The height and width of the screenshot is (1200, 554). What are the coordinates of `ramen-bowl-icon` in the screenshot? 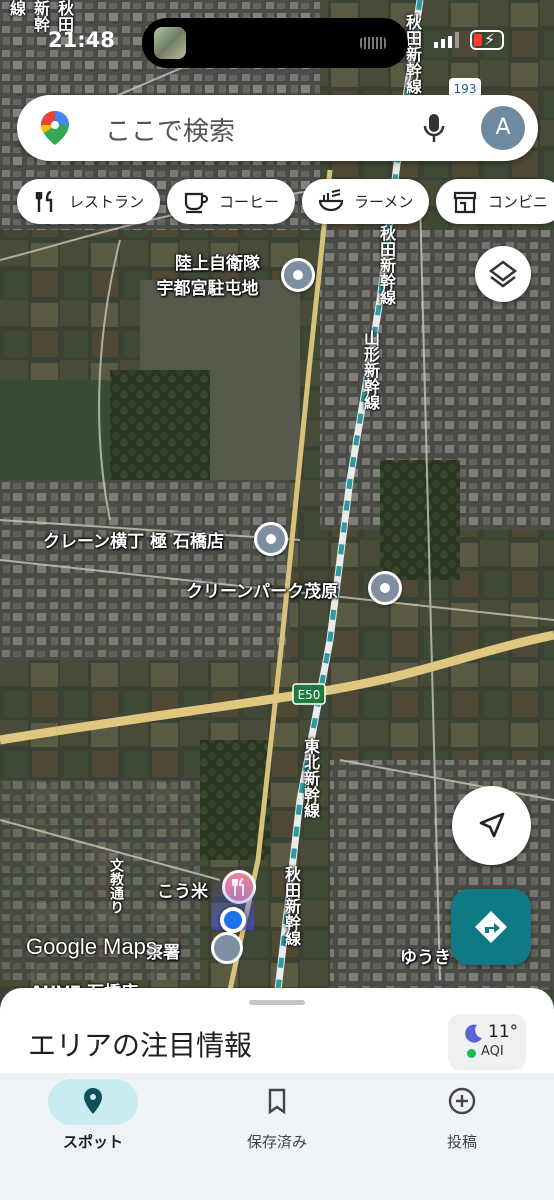 It's located at (331, 199).